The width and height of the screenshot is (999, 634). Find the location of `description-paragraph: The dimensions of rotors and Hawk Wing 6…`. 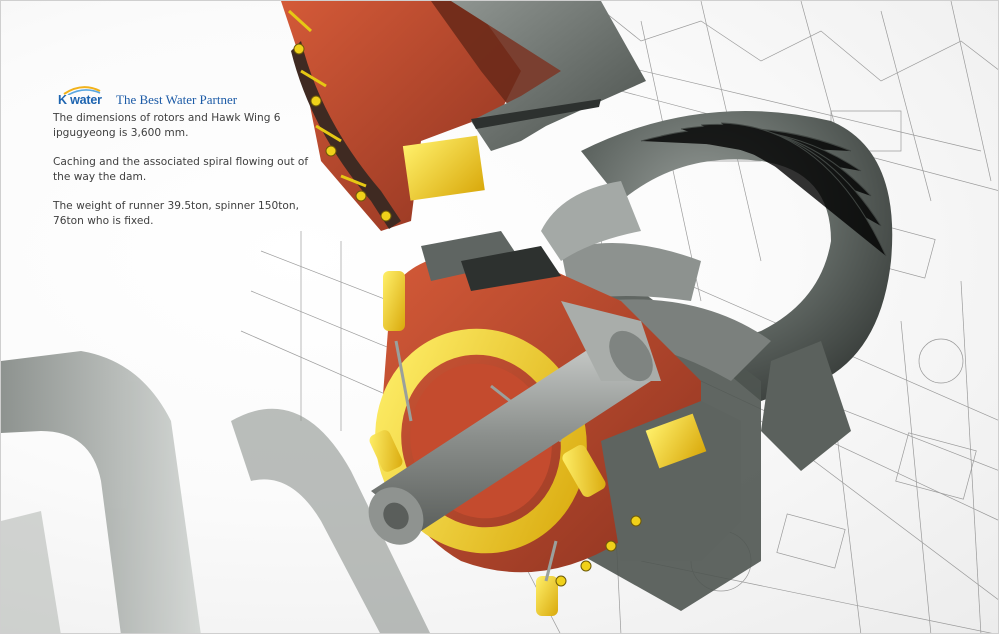

description-paragraph: The dimensions of rotors and Hawk Wing 6… is located at coordinates (167, 125).